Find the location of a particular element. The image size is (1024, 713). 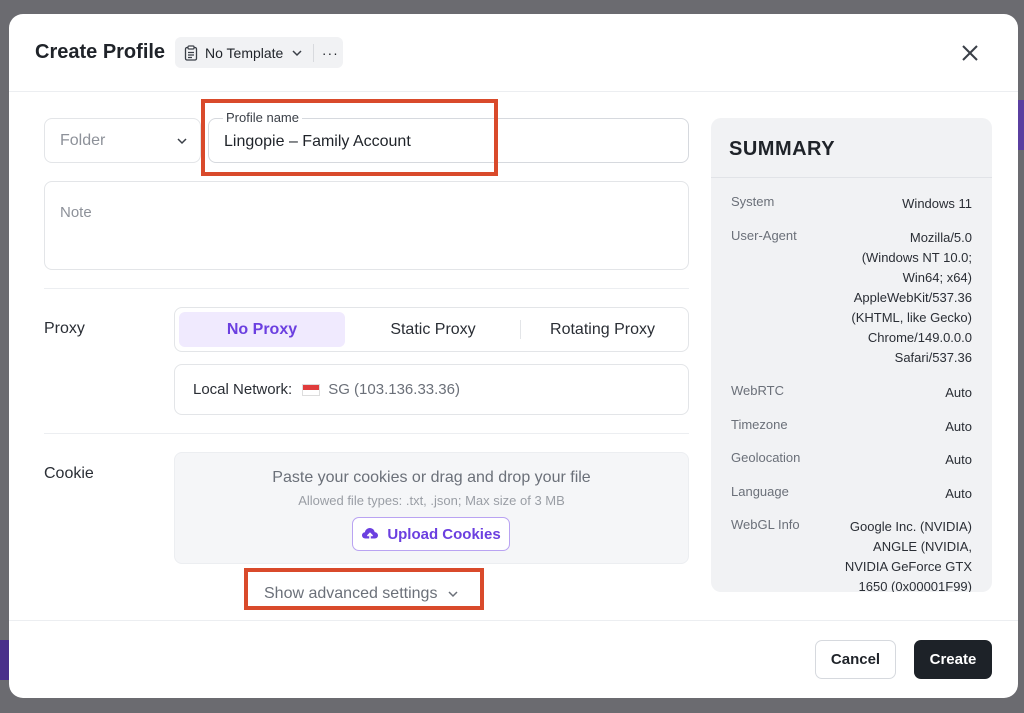

template-selector: No Template ··· is located at coordinates (259, 52).